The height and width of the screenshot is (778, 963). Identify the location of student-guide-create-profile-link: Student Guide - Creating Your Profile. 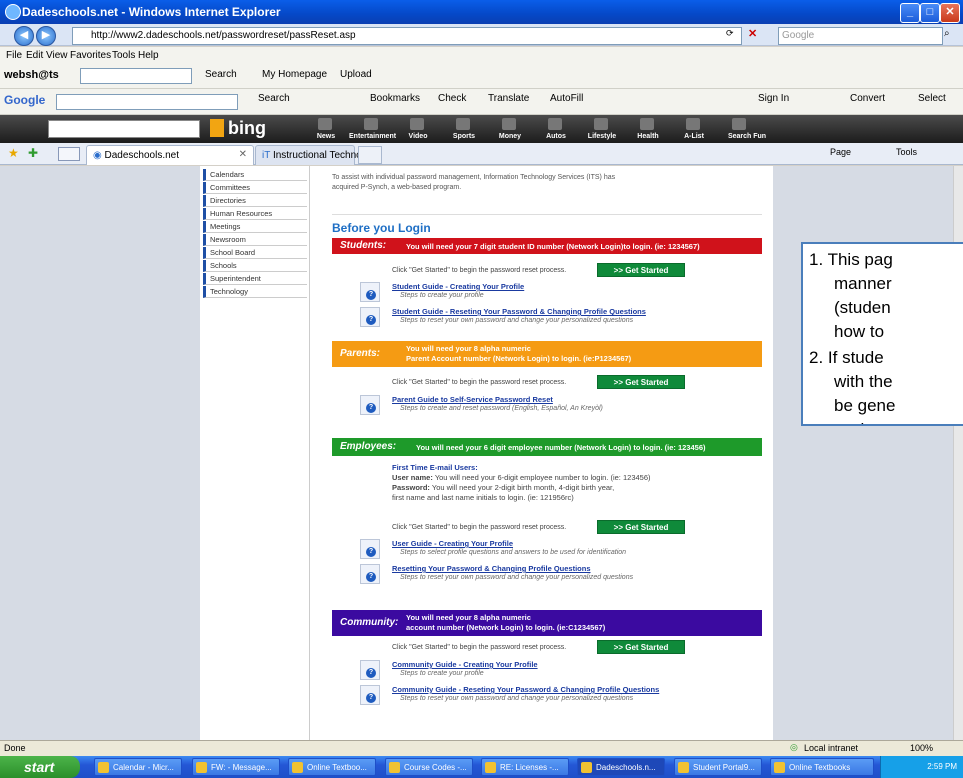
(458, 286).